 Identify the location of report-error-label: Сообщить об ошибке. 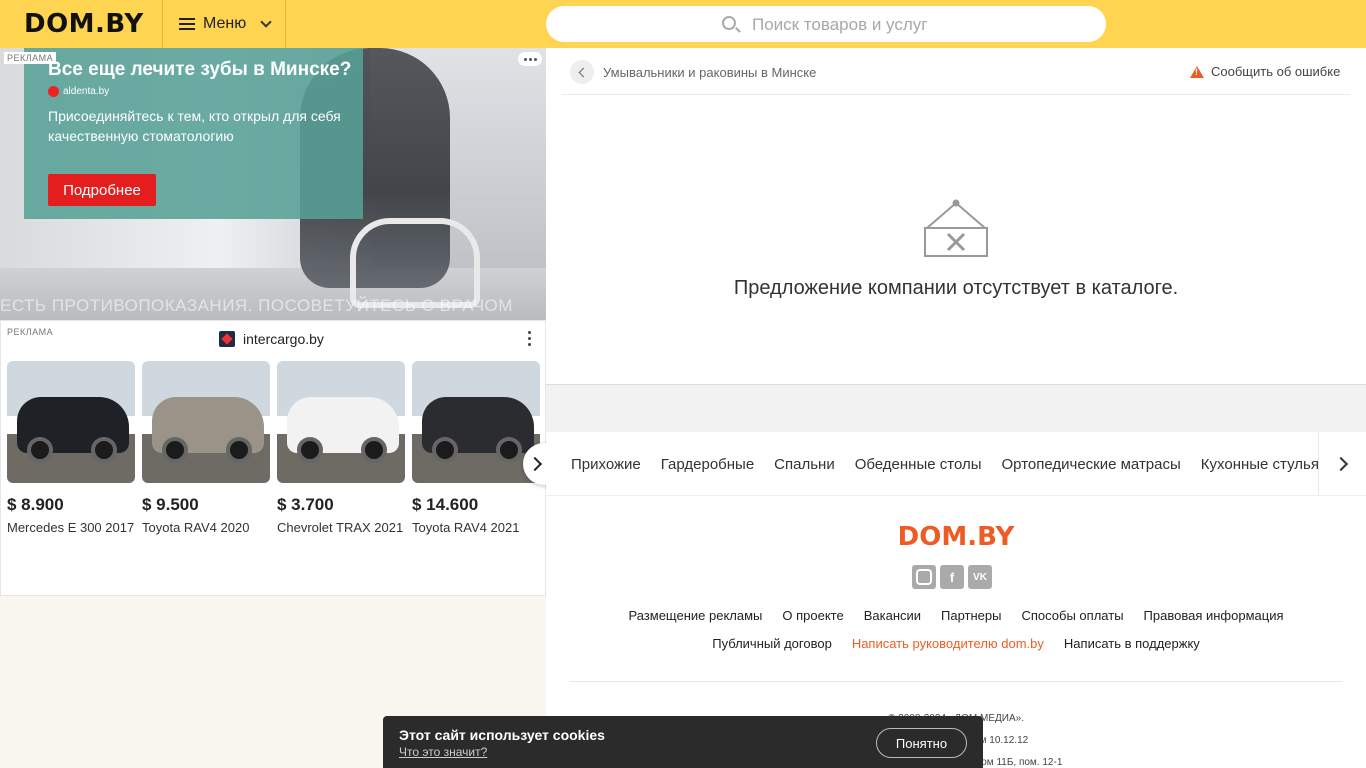
(1276, 71).